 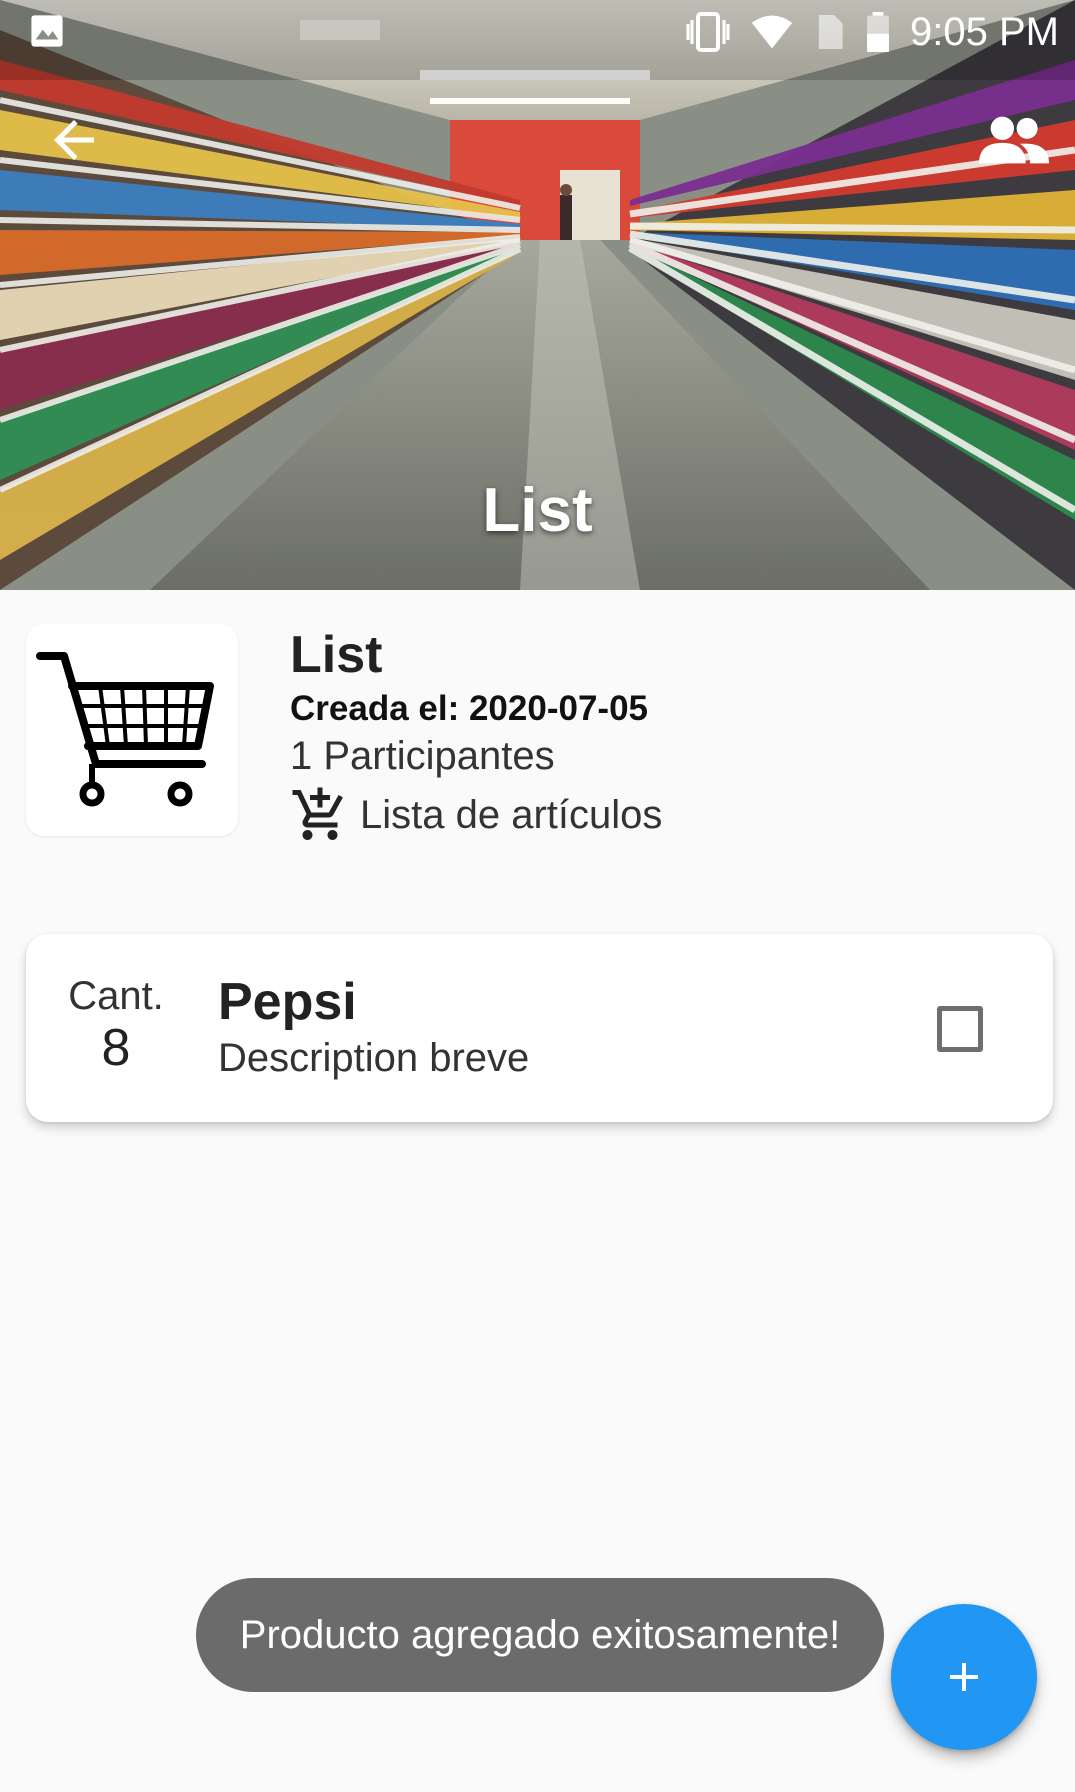 What do you see at coordinates (878, 32) in the screenshot?
I see `battery-icon` at bounding box center [878, 32].